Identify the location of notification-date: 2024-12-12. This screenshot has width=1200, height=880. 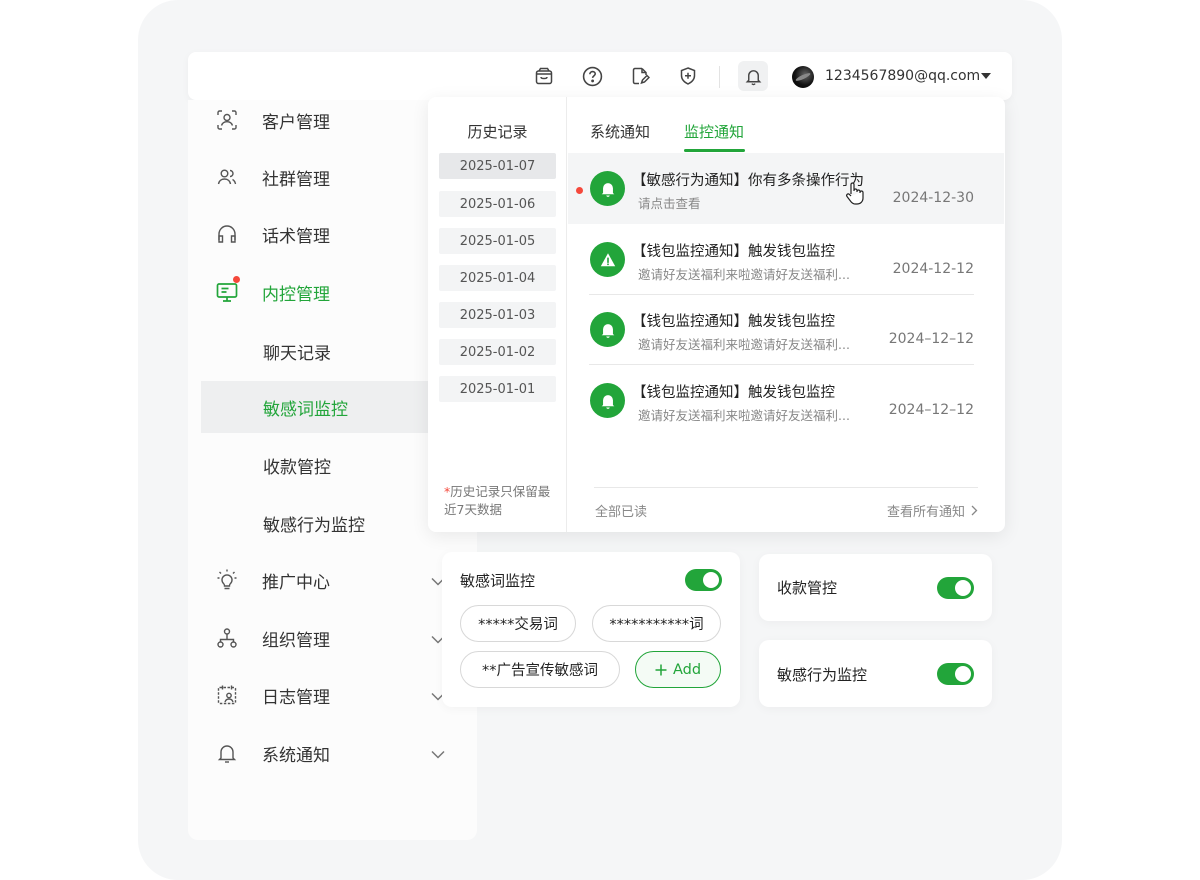
(933, 269).